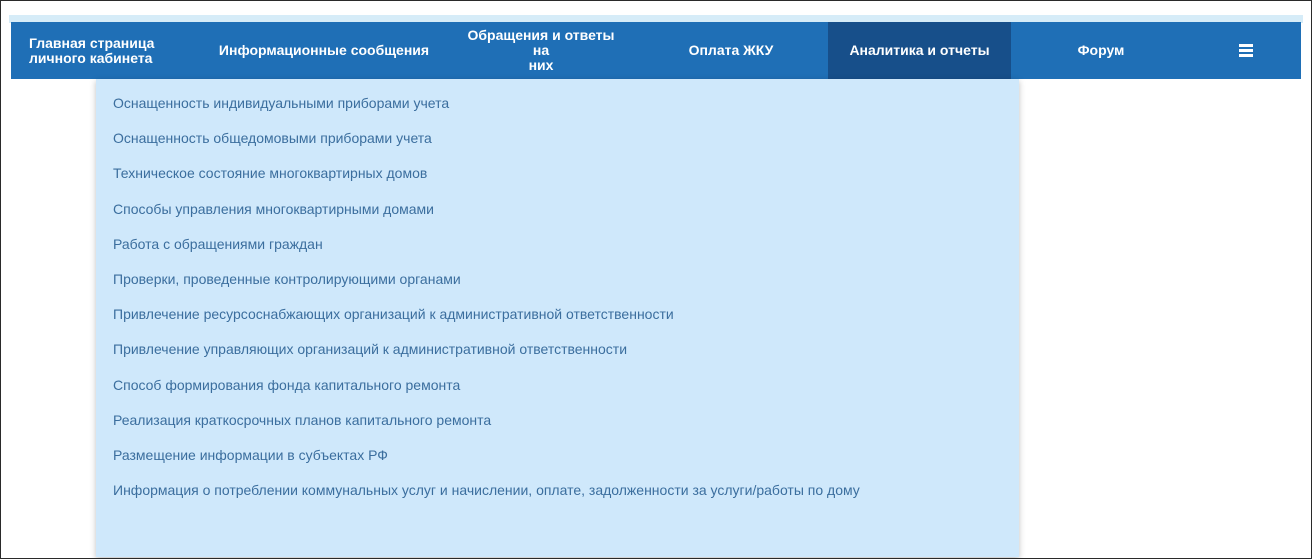 The width and height of the screenshot is (1312, 559). What do you see at coordinates (91, 57) in the screenshot?
I see `nav-item-main-page-line2: личного кабинета` at bounding box center [91, 57].